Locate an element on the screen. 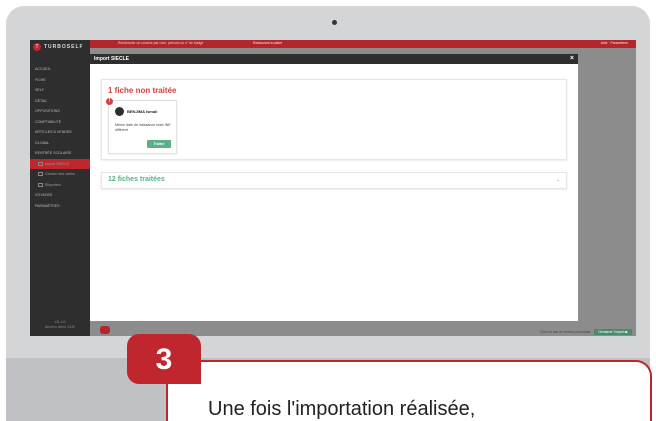 The image size is (656, 421). student-name: BENJIMA Ismail is located at coordinates (142, 111).